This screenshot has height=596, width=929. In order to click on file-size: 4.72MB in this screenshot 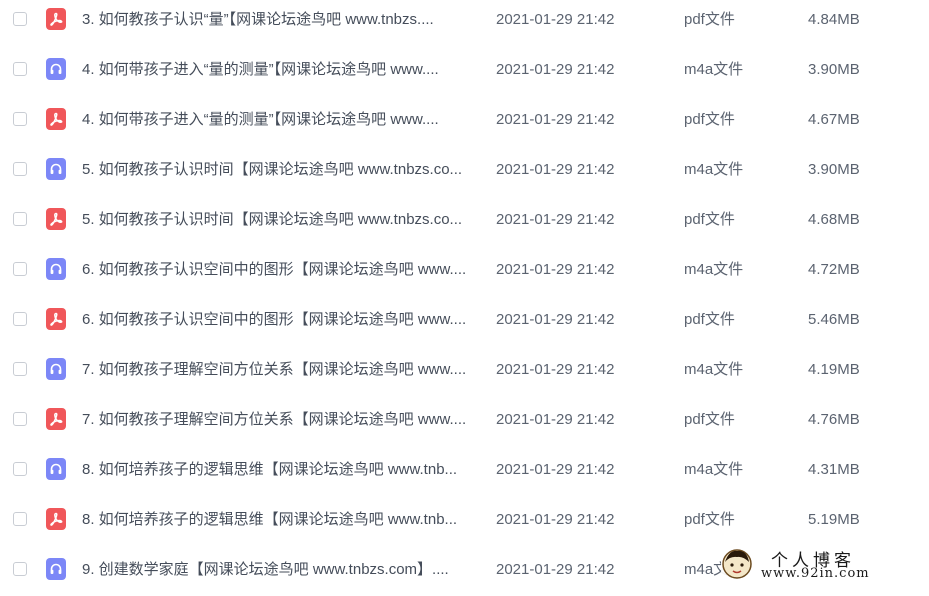, I will do `click(834, 269)`.